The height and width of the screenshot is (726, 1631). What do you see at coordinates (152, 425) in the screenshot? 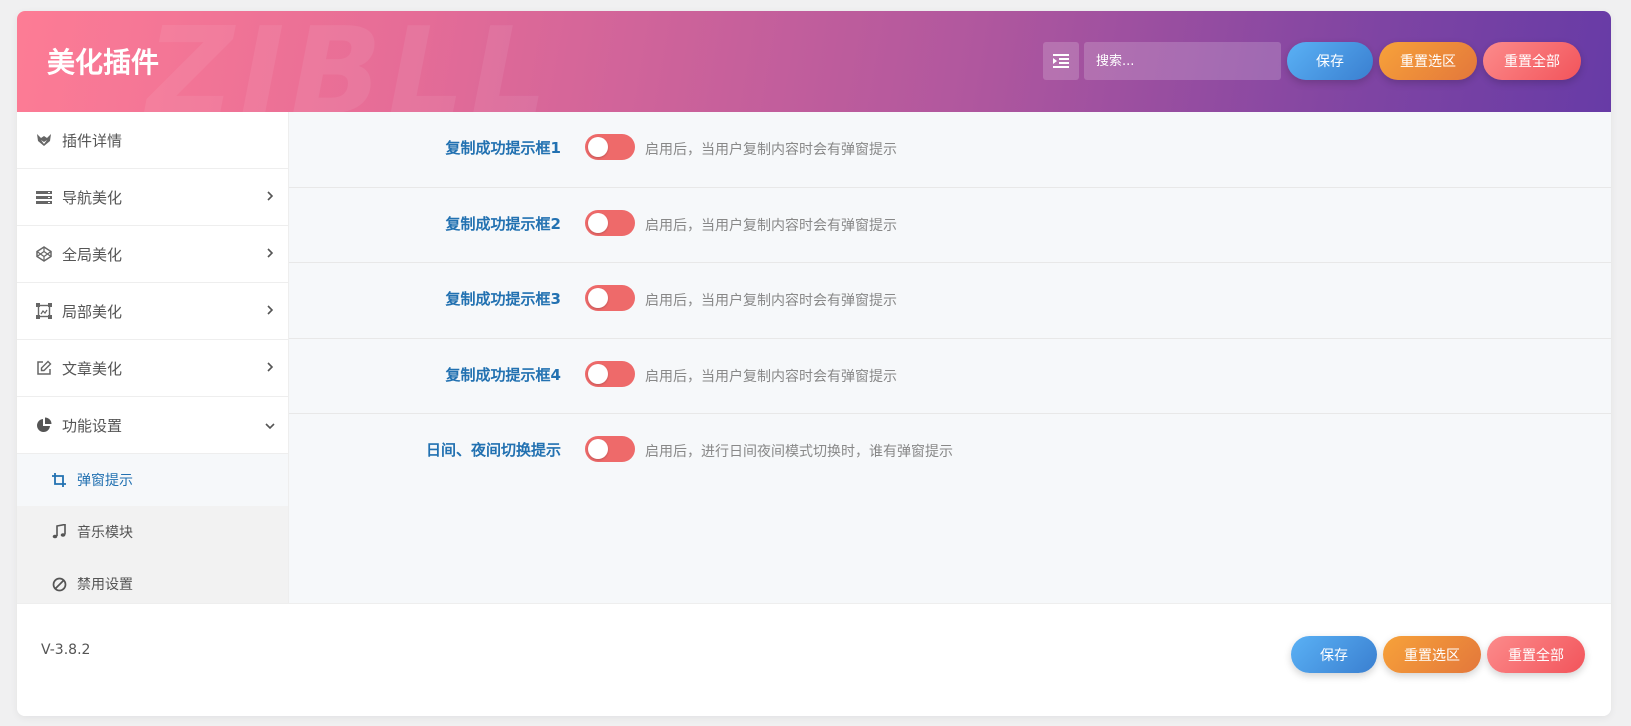
I see `sidebar-item-feature-settings: 功能设置` at bounding box center [152, 425].